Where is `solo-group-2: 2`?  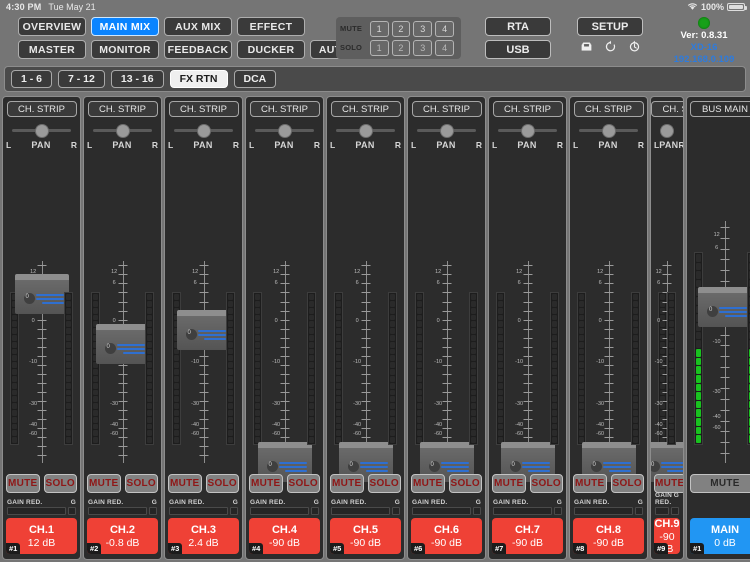
solo-group-2: 2 is located at coordinates (401, 47).